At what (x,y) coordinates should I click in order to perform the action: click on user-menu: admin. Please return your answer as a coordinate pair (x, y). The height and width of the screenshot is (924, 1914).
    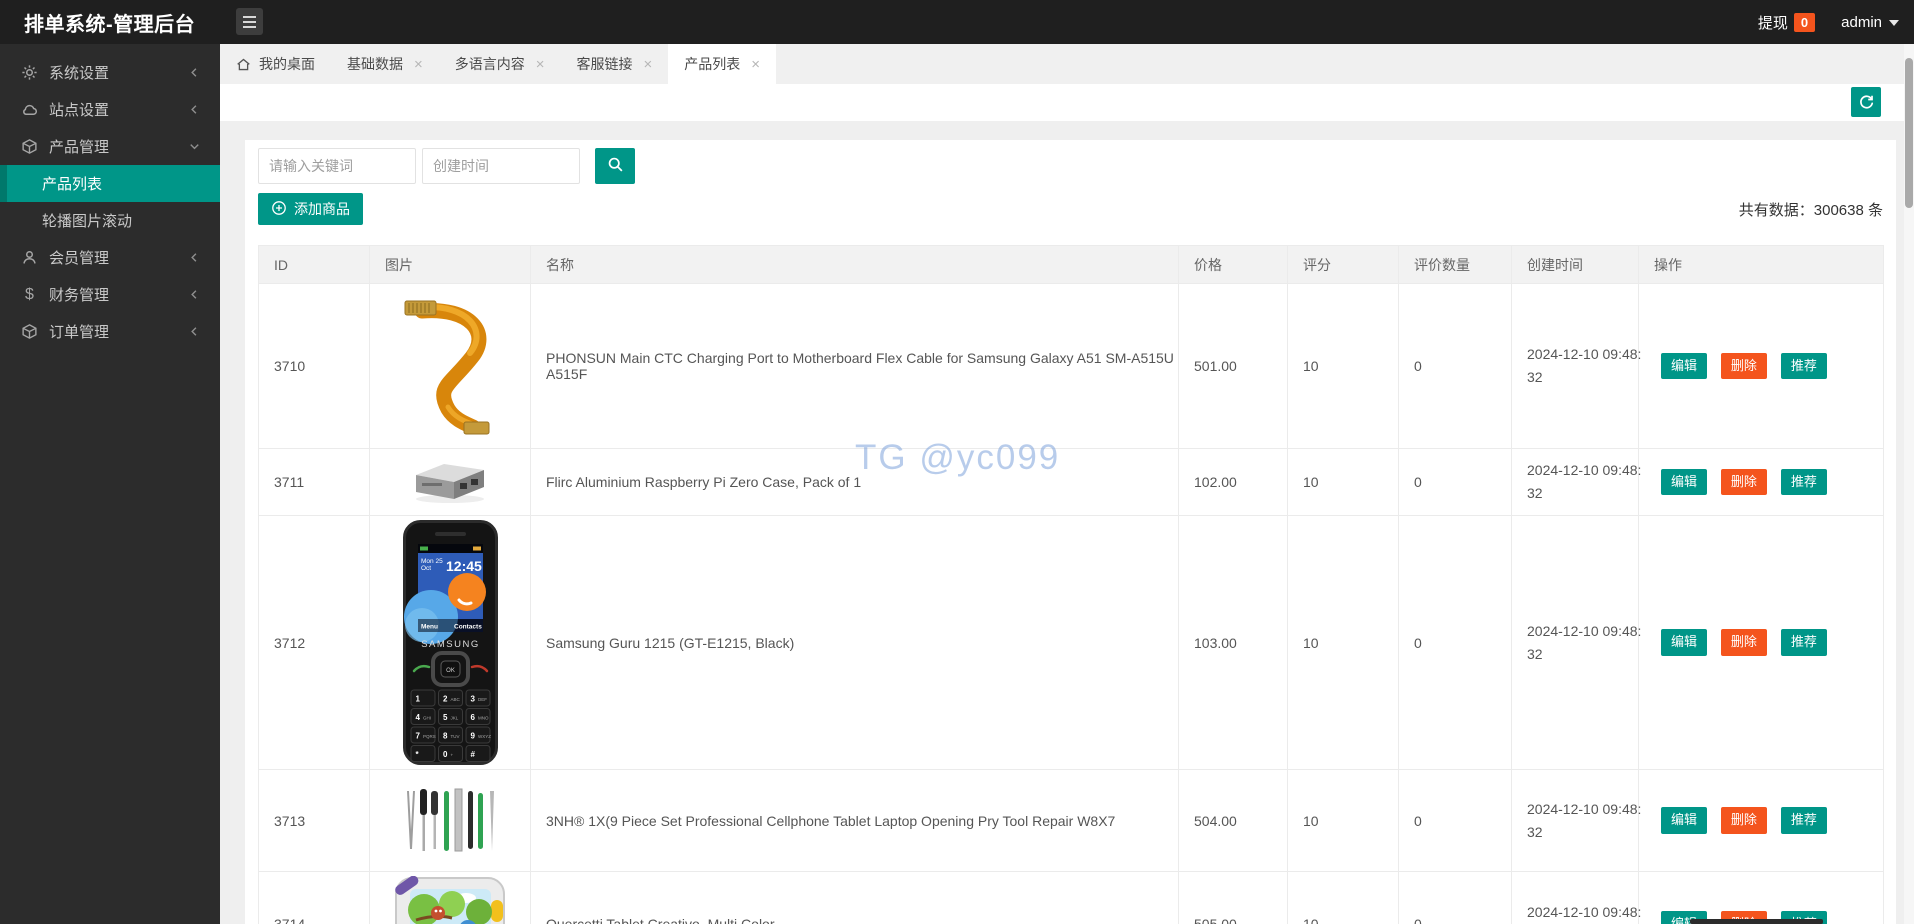
    Looking at the image, I should click on (1870, 22).